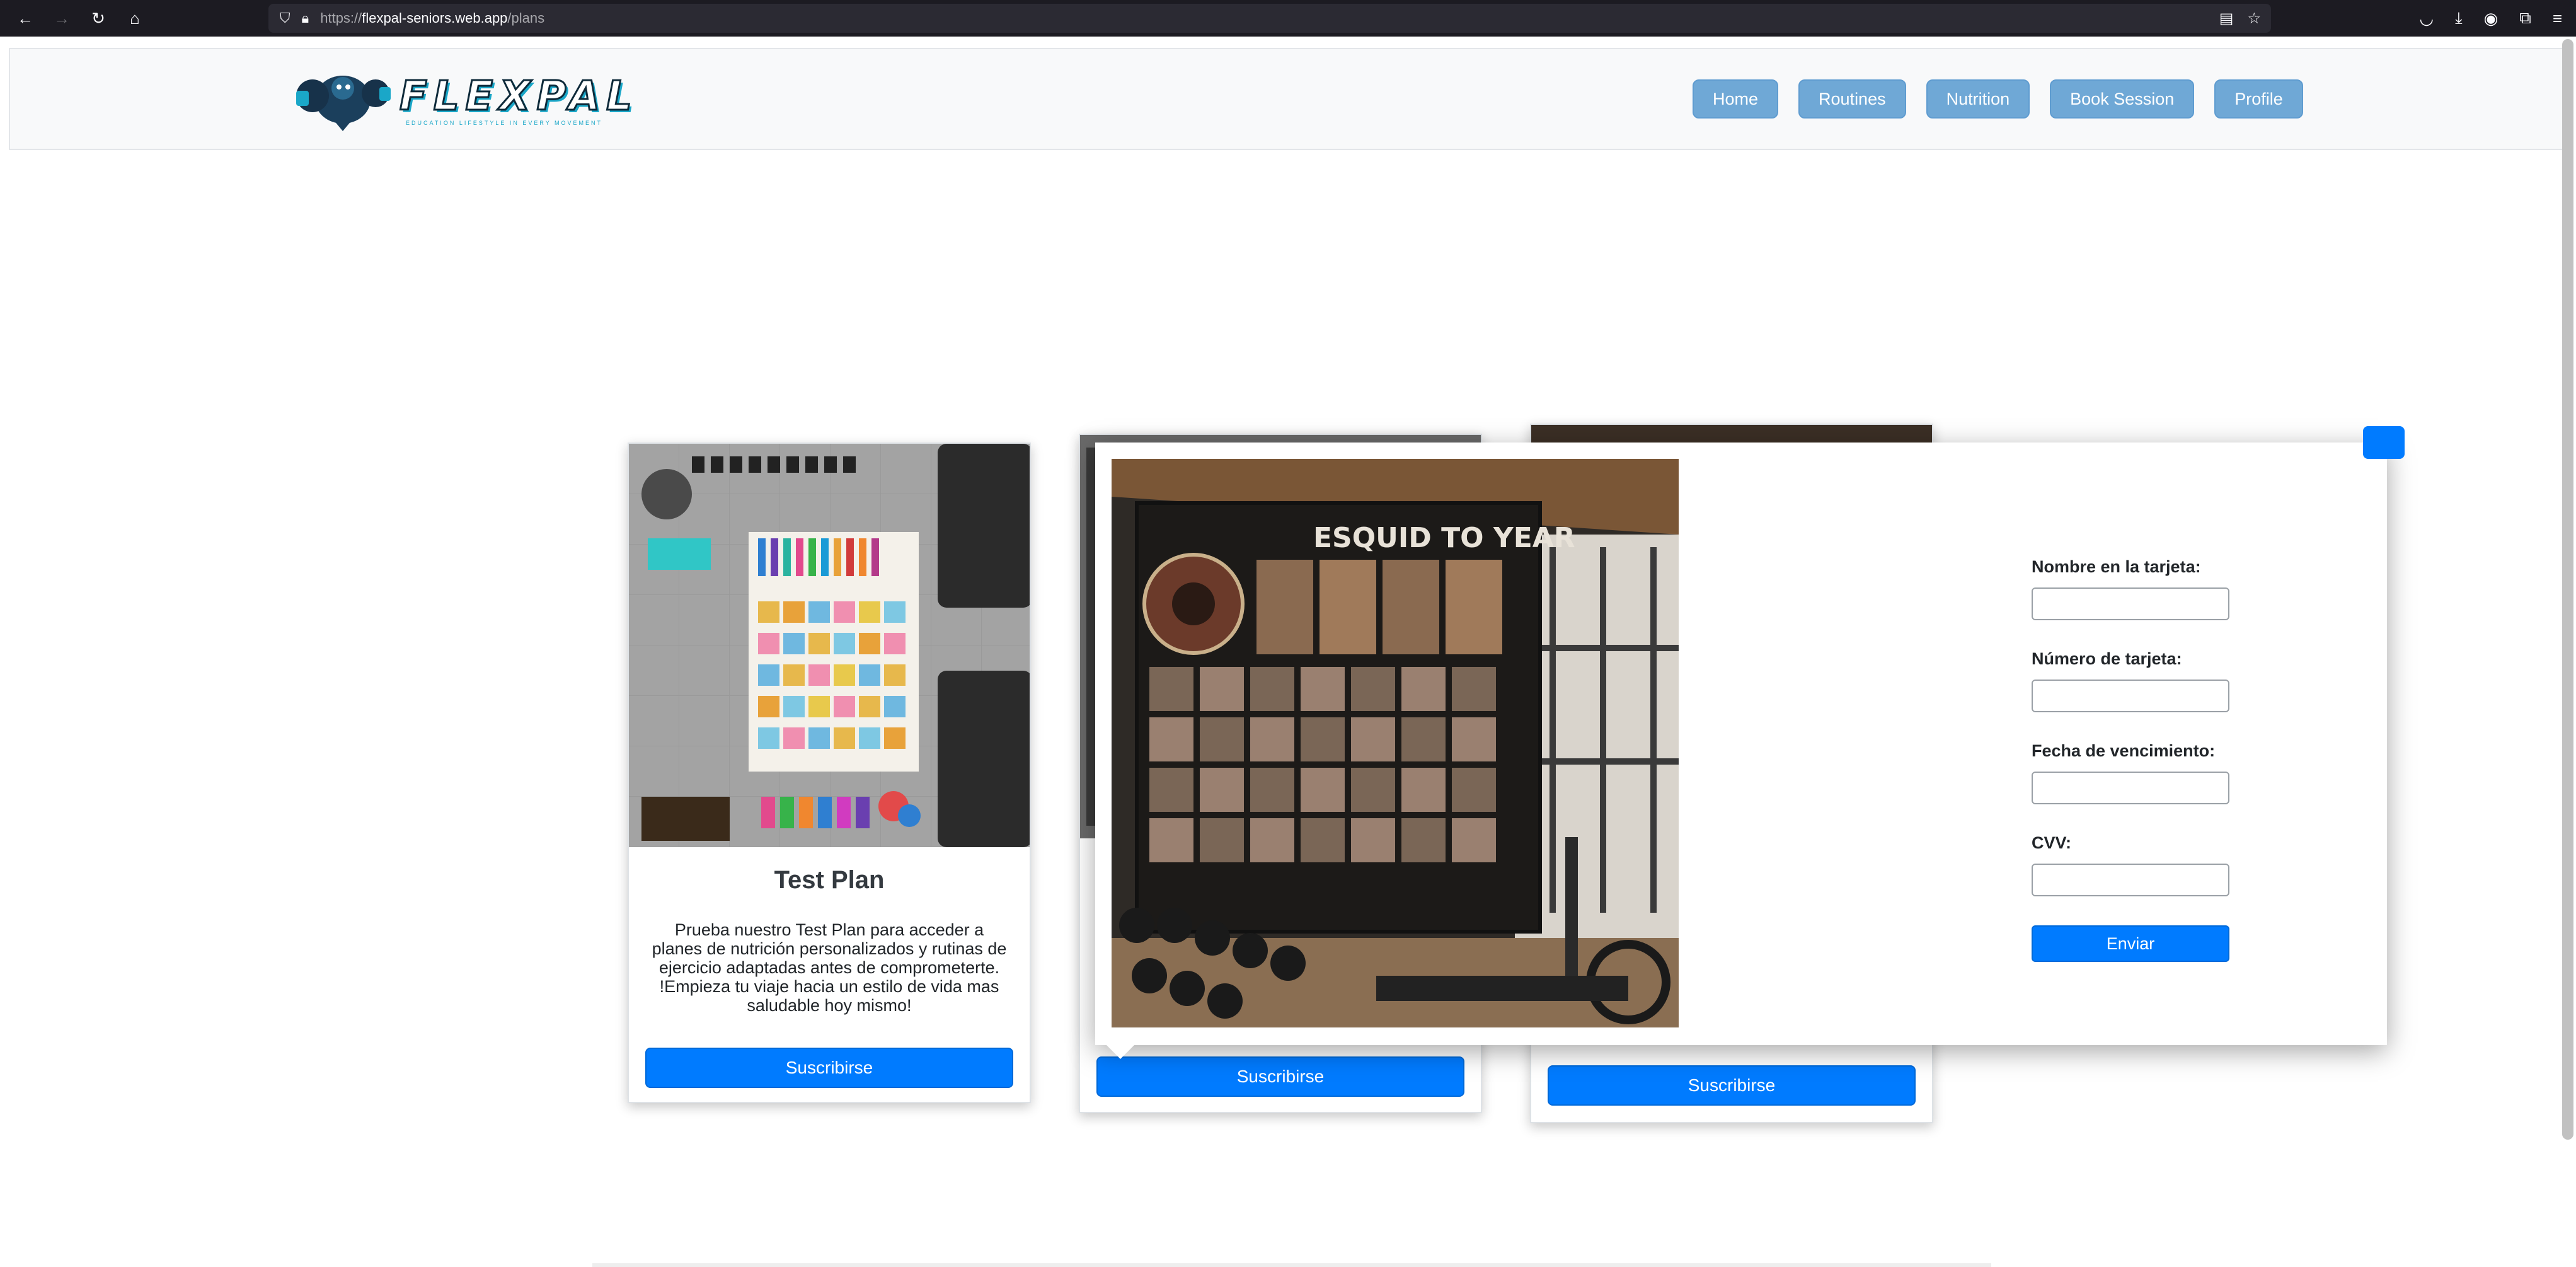 The image size is (2576, 1267). What do you see at coordinates (2130, 603) in the screenshot?
I see `card-name-input` at bounding box center [2130, 603].